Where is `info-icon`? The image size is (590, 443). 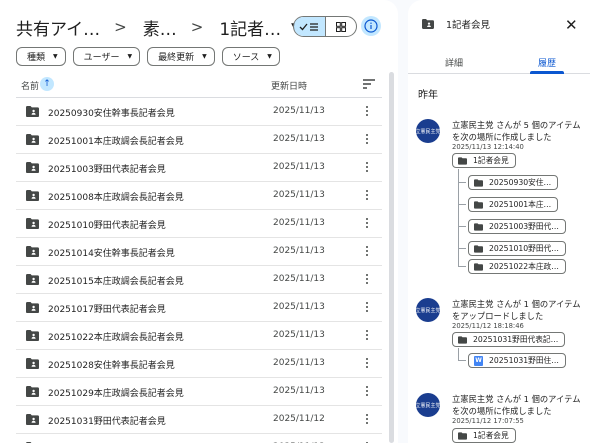 info-icon is located at coordinates (371, 26).